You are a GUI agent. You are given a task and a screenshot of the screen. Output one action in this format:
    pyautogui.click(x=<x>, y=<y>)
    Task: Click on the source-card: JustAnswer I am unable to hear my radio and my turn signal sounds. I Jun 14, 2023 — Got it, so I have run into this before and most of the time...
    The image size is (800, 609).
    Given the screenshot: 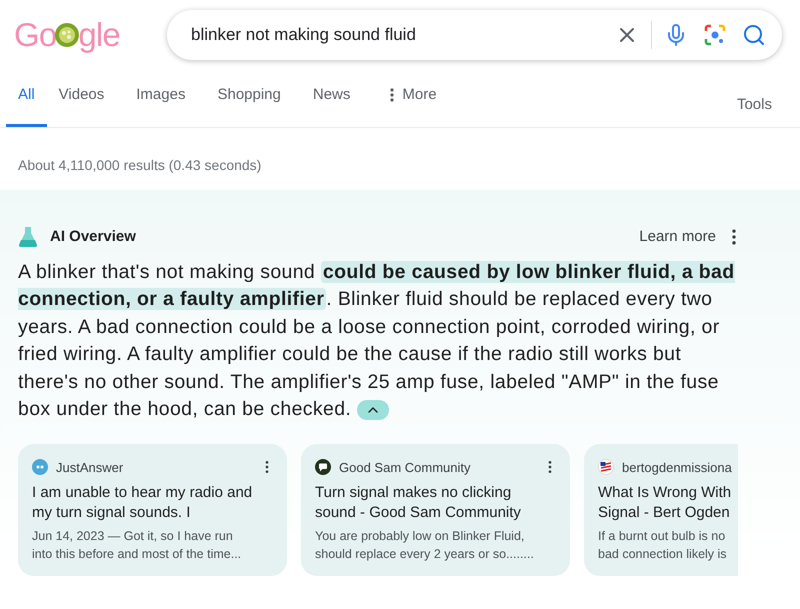 What is the action you would take?
    pyautogui.click(x=152, y=510)
    